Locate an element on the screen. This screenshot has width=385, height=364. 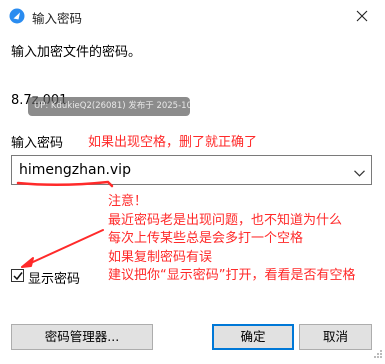
resize-grip-icon is located at coordinates (378, 355).